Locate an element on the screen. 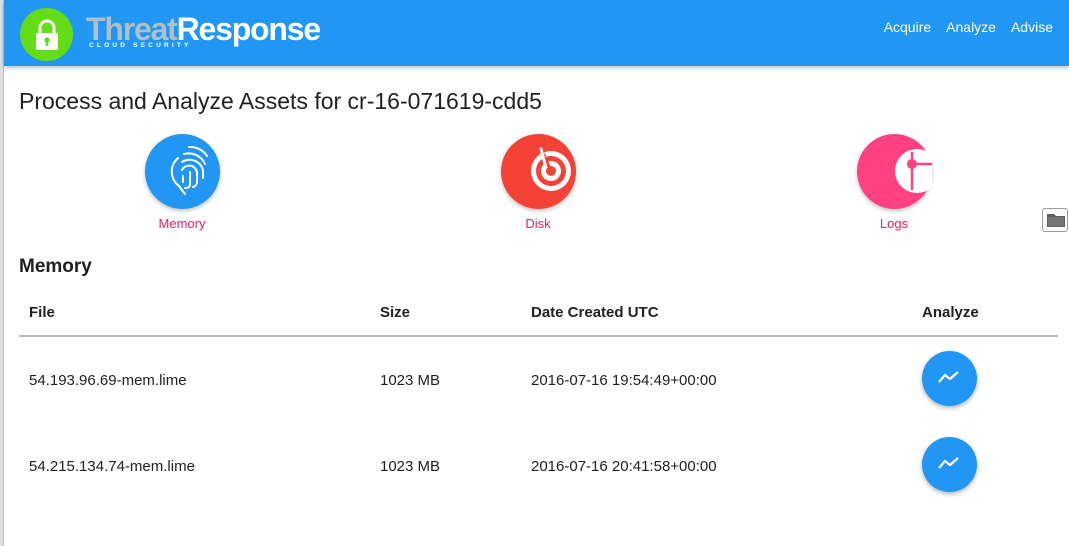  disk-button is located at coordinates (538, 171).